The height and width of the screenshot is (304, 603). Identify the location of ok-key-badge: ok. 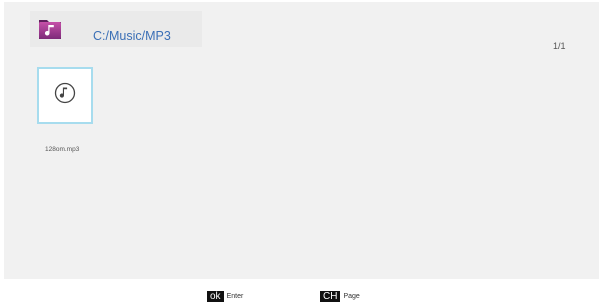
(215, 296).